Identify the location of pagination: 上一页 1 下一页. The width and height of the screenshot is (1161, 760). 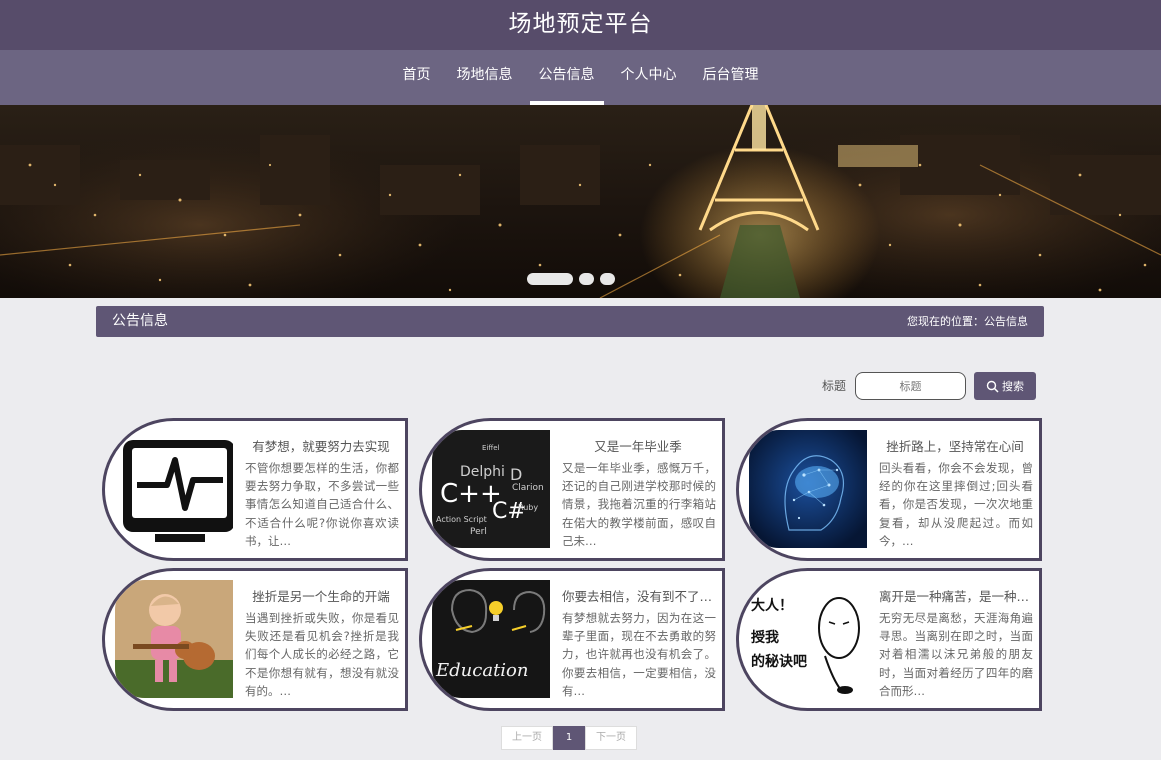
(569, 738).